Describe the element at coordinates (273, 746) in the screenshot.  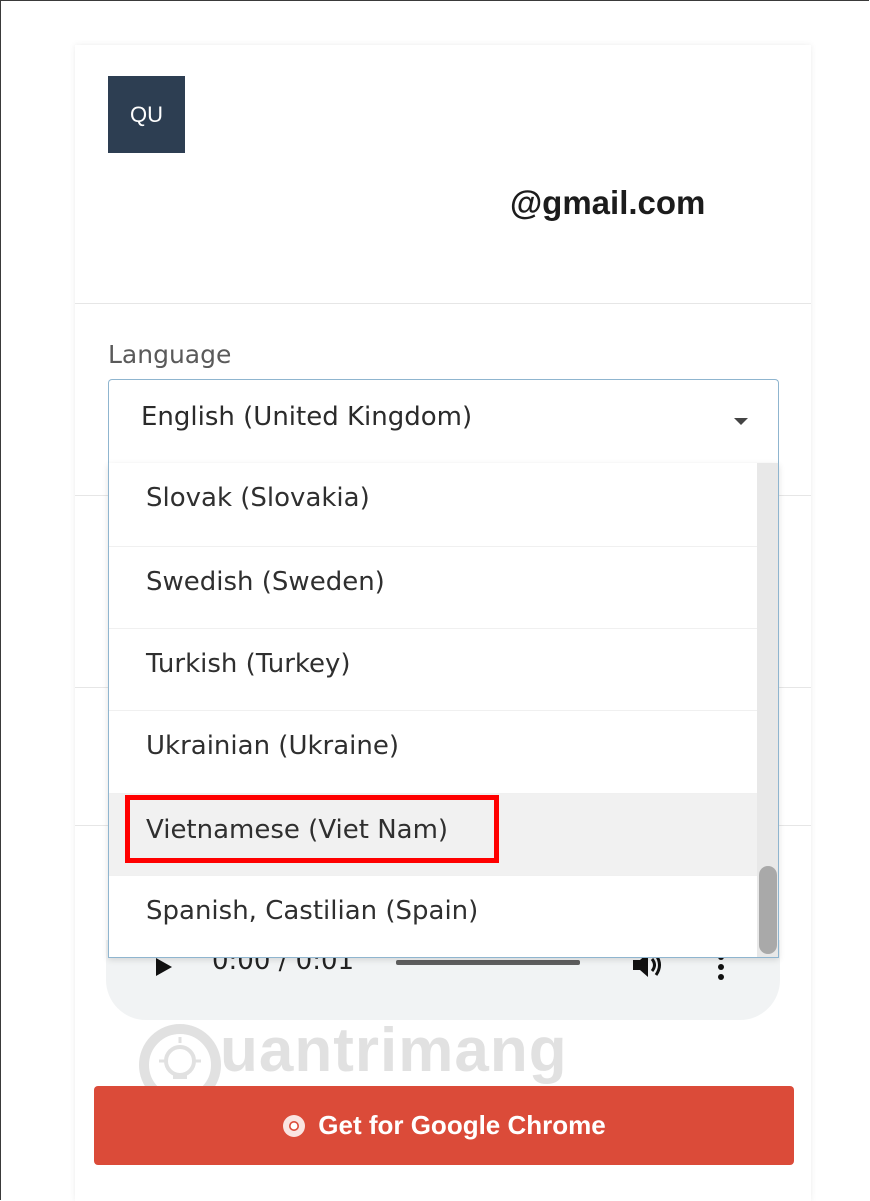
I see `option-label: Ukrainian (Ukraine)` at that location.